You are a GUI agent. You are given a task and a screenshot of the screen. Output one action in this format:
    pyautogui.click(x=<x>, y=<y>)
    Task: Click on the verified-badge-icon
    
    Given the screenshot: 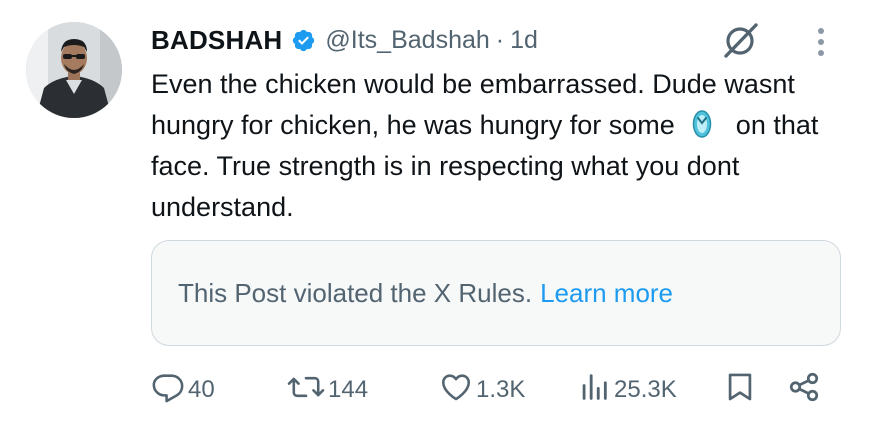 What is the action you would take?
    pyautogui.click(x=303, y=40)
    